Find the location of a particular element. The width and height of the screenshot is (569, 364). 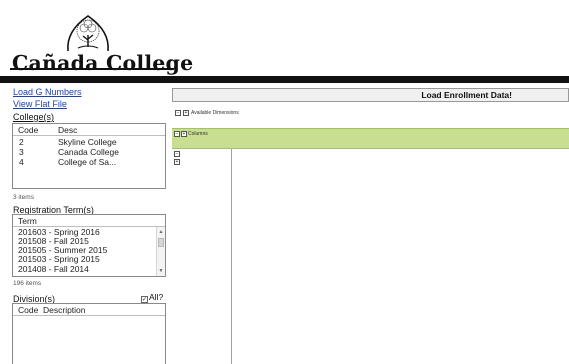

division-all-label: All? is located at coordinates (156, 297).